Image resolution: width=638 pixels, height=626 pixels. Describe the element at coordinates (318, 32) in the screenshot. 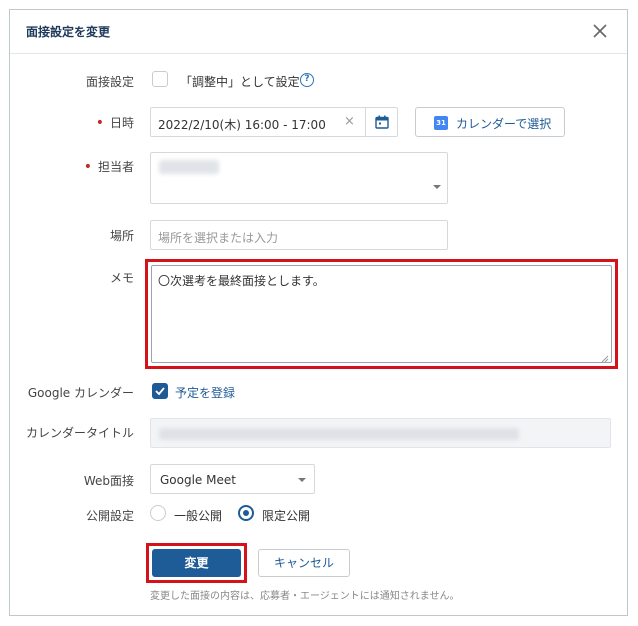

I see `dialog-header: 面接設定を変更` at that location.